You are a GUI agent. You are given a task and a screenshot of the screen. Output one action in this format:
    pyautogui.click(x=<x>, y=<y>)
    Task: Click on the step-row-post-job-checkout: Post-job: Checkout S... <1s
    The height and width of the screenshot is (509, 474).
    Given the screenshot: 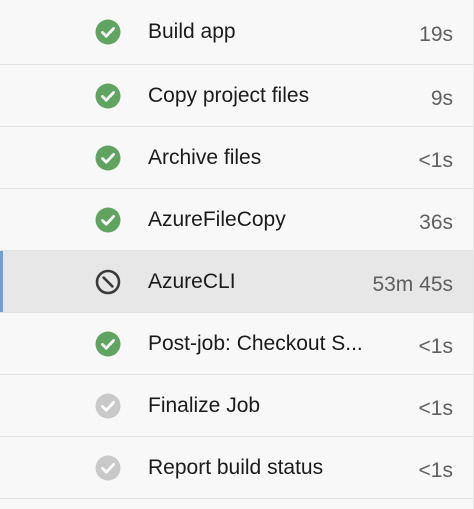 What is the action you would take?
    pyautogui.click(x=236, y=344)
    